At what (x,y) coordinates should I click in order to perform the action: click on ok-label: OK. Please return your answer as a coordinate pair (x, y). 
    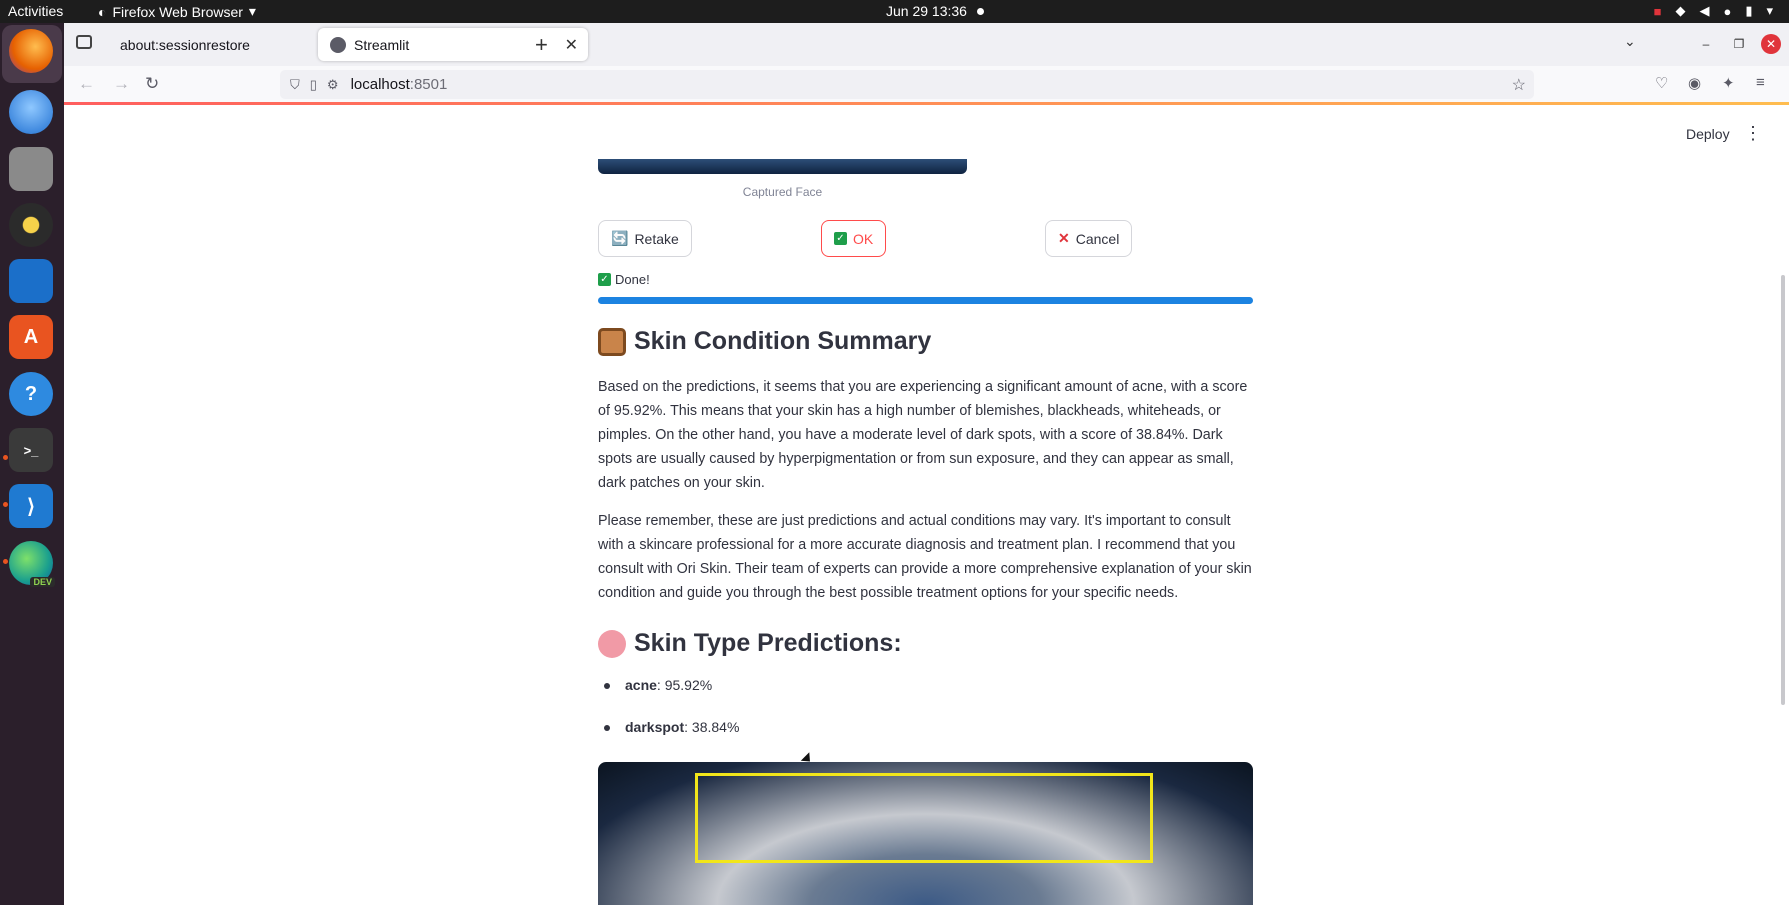
    Looking at the image, I should click on (863, 238).